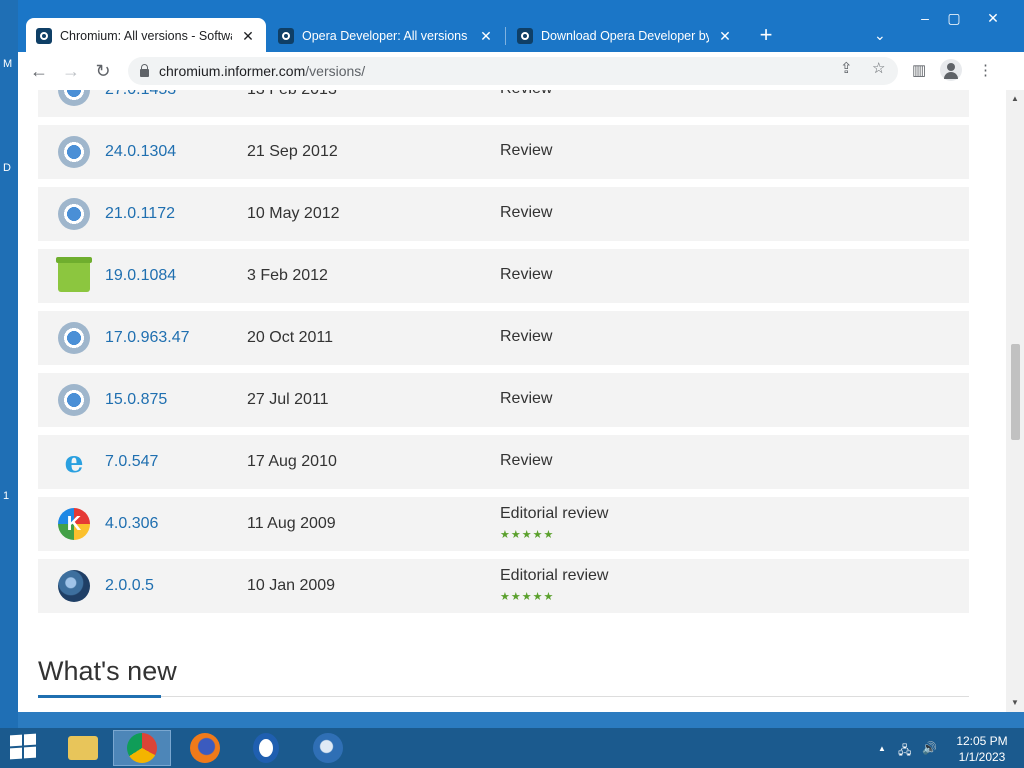 Image resolution: width=1024 pixels, height=768 pixels. I want to click on windows-start-icon, so click(24, 747).